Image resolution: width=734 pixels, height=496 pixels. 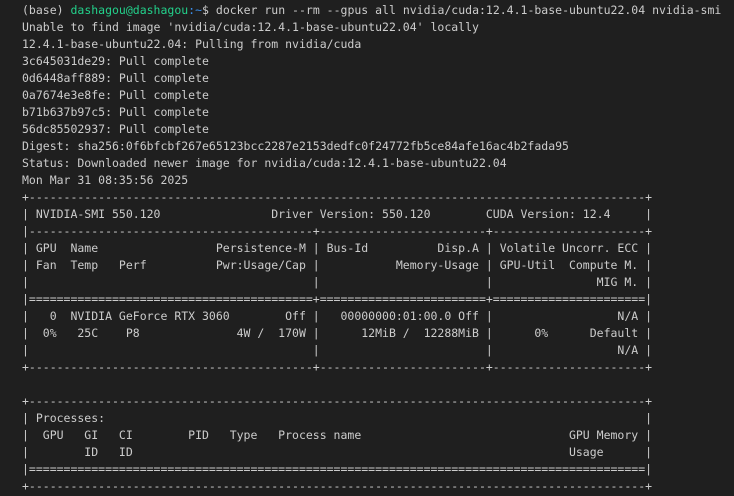 I want to click on conda-env-label: (base), so click(x=46, y=10).